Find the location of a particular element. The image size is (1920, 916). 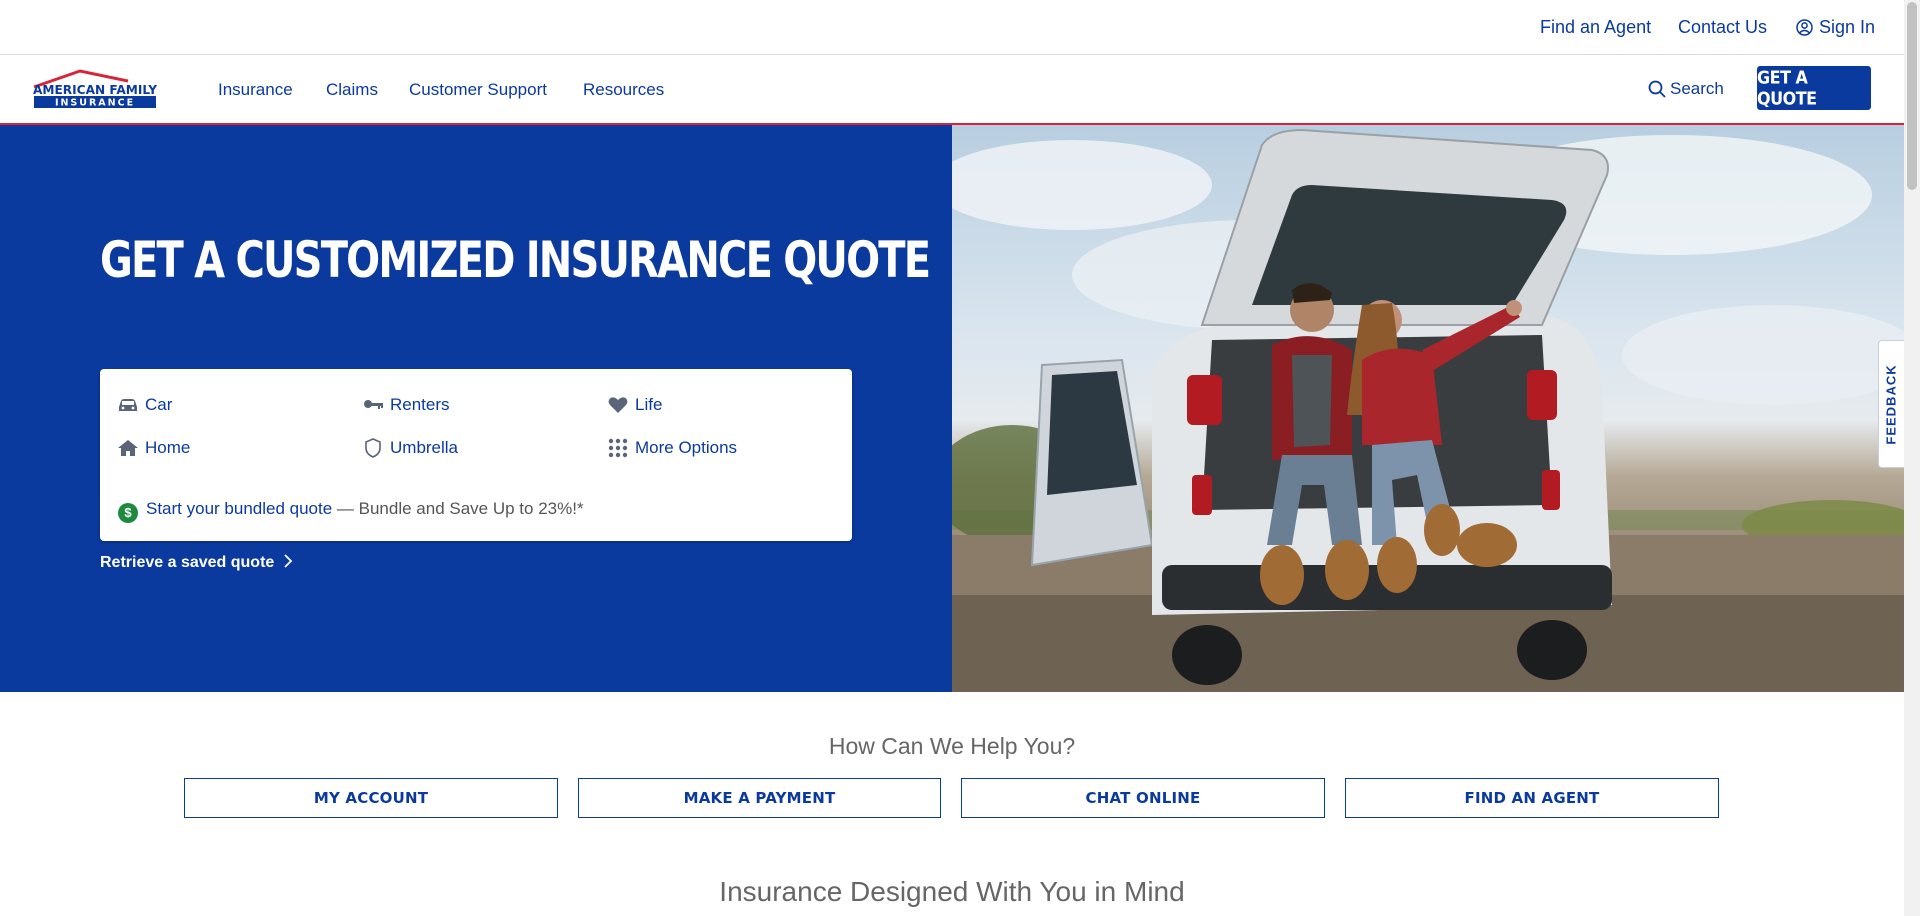

quote-option-life: Life is located at coordinates (635, 405).